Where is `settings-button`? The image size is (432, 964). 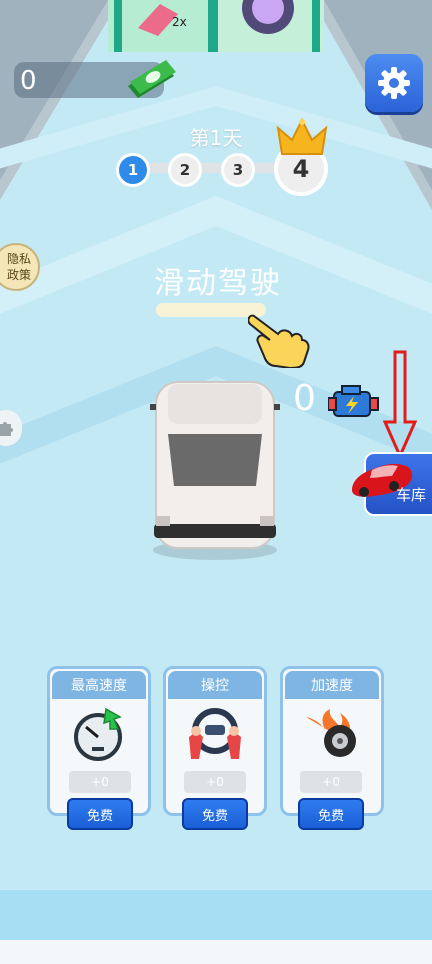 settings-button is located at coordinates (394, 83).